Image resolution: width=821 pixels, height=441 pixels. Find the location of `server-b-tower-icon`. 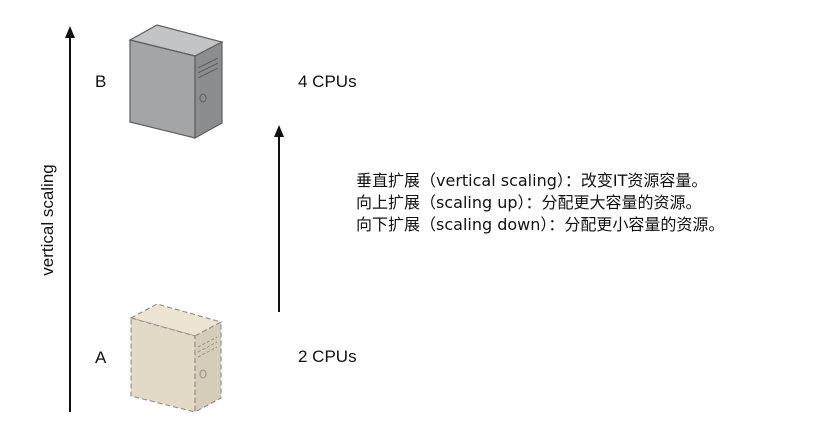

server-b-tower-icon is located at coordinates (176, 82).